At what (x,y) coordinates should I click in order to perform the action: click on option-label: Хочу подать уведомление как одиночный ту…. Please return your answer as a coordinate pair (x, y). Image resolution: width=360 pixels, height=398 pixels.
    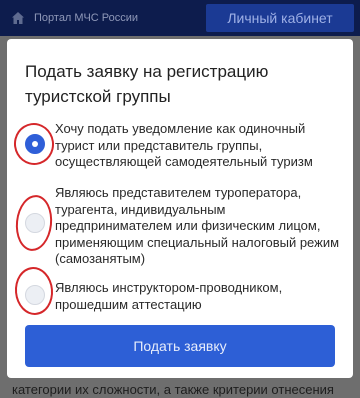
    Looking at the image, I should click on (200, 146).